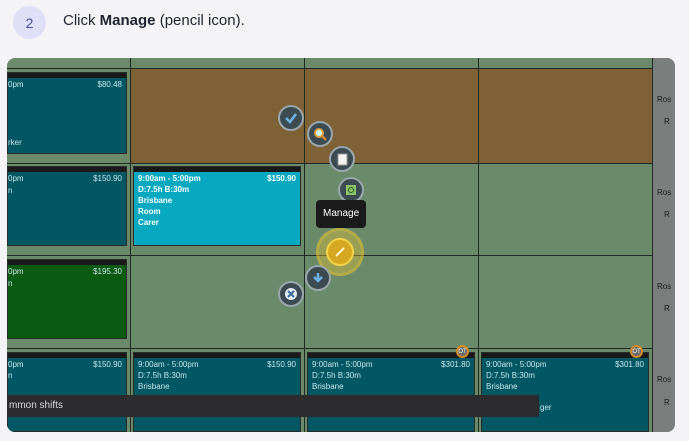 This screenshot has width=689, height=441. Describe the element at coordinates (342, 159) in the screenshot. I see `notes-icon` at that location.